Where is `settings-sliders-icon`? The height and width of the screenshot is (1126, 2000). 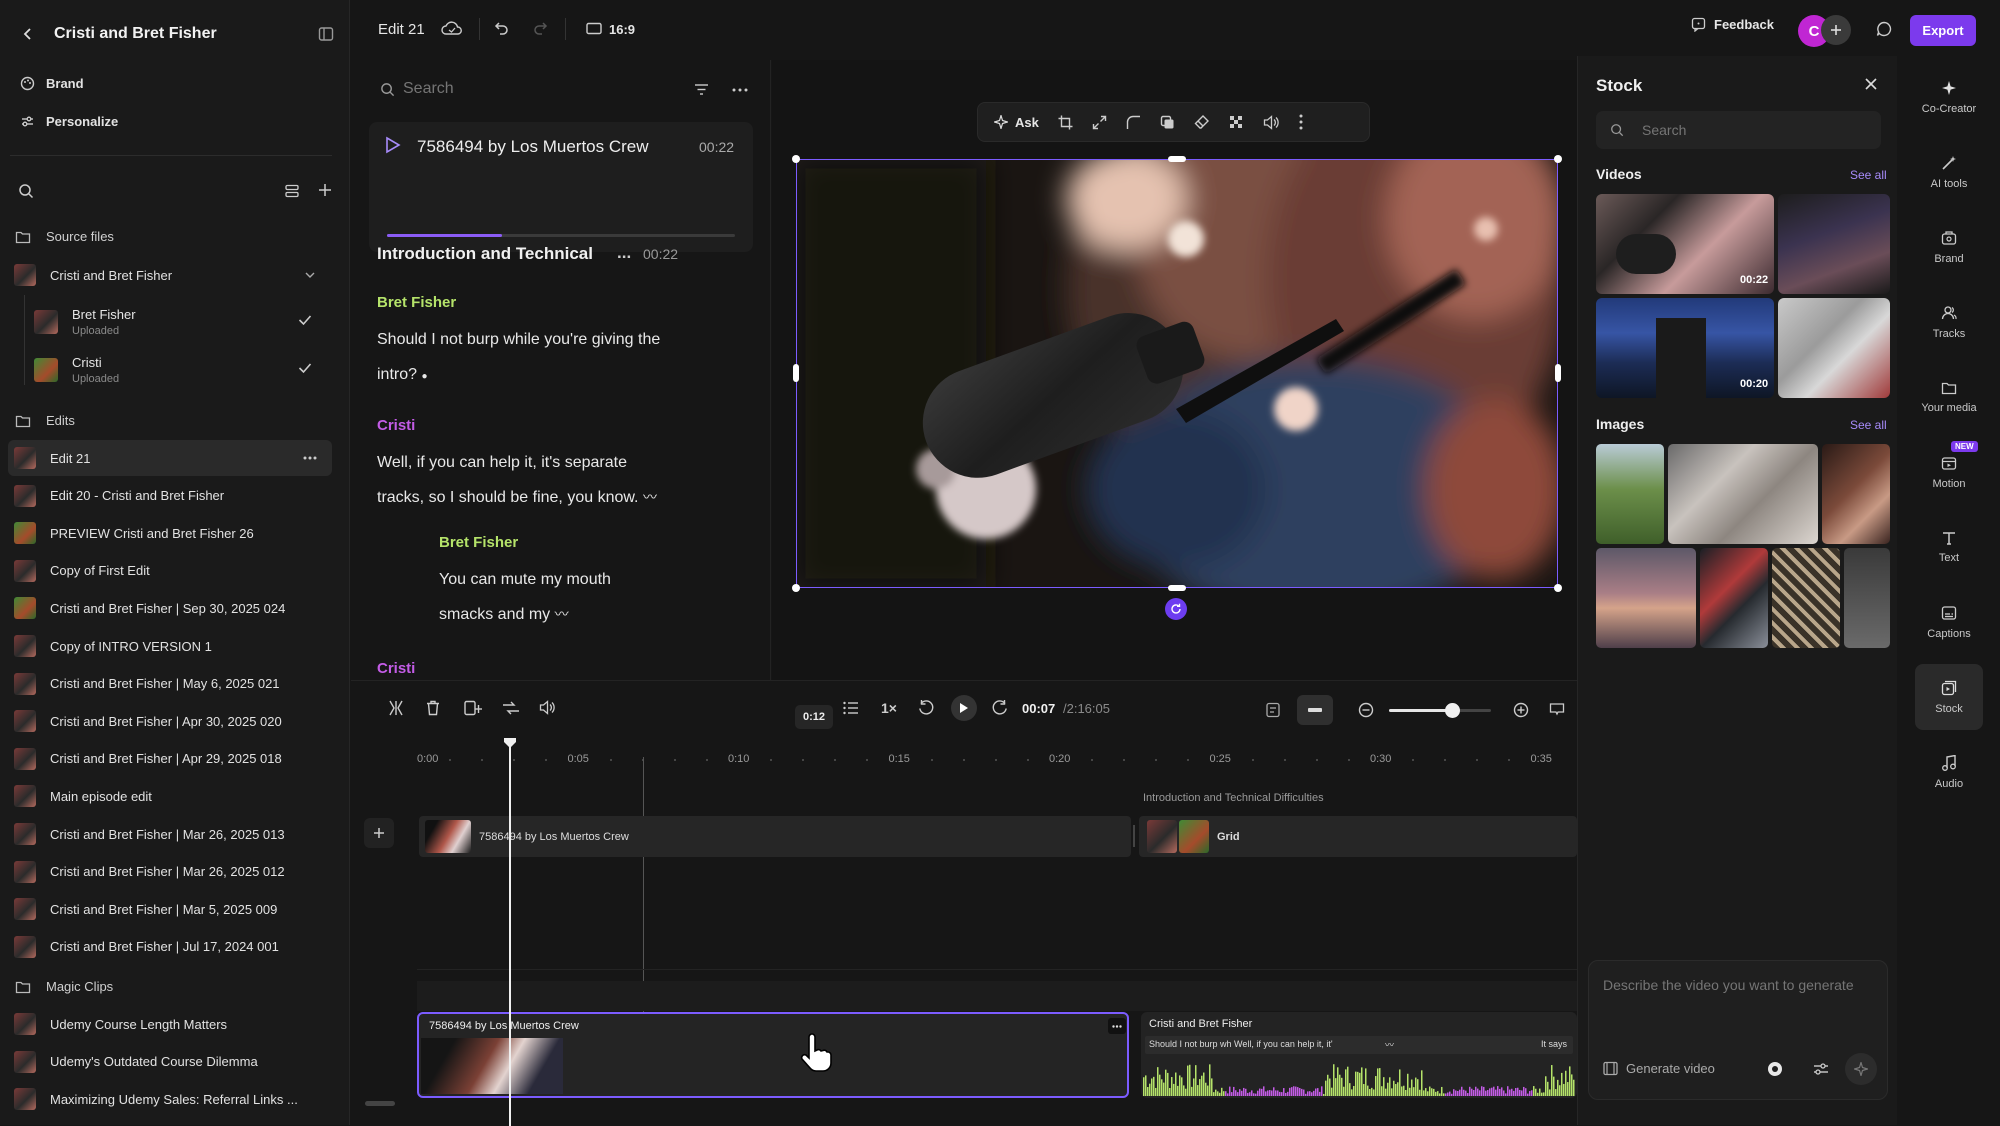 settings-sliders-icon is located at coordinates (1821, 1069).